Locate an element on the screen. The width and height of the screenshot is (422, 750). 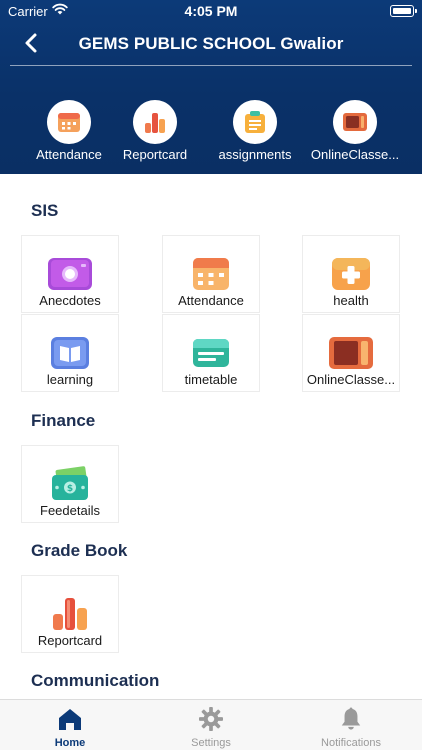
page-title: GEMS PUBLIC SCHOOL Gwalior is located at coordinates (211, 43).